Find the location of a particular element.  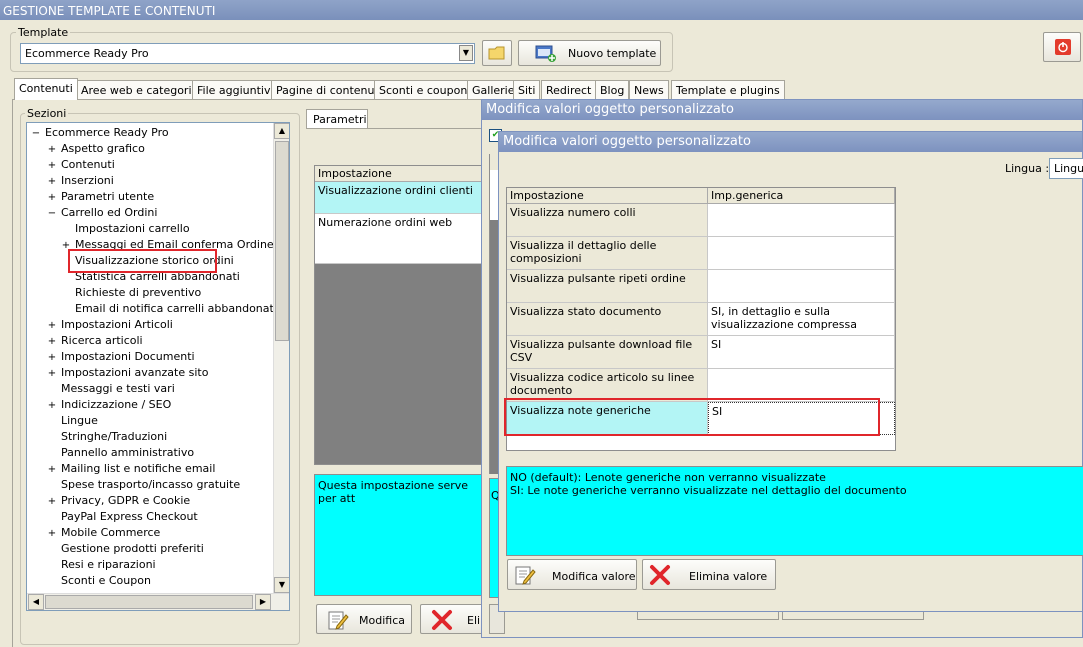

tree-item: Sconti e Coupon is located at coordinates (99, 581).